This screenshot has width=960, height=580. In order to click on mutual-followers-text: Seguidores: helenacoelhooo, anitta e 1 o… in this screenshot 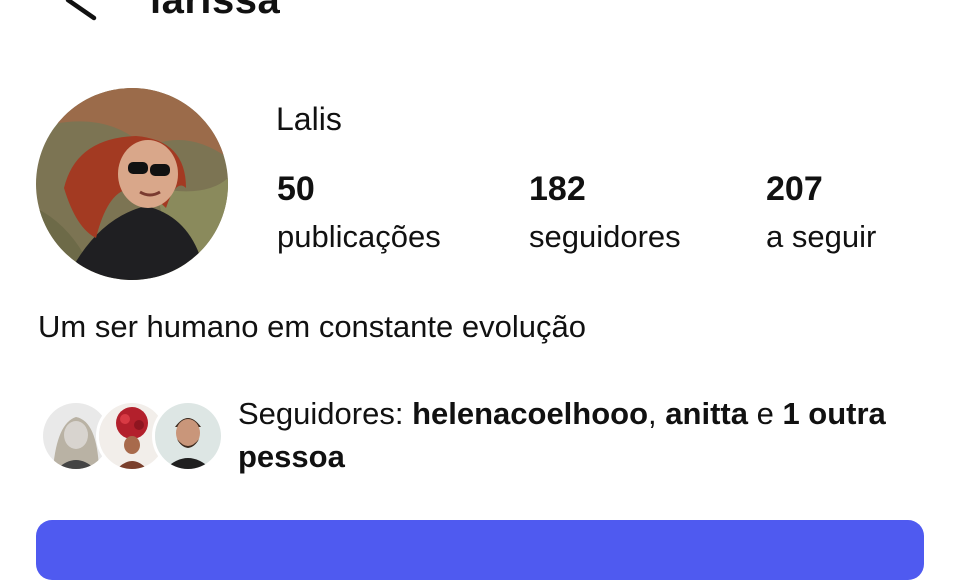, I will do `click(578, 435)`.